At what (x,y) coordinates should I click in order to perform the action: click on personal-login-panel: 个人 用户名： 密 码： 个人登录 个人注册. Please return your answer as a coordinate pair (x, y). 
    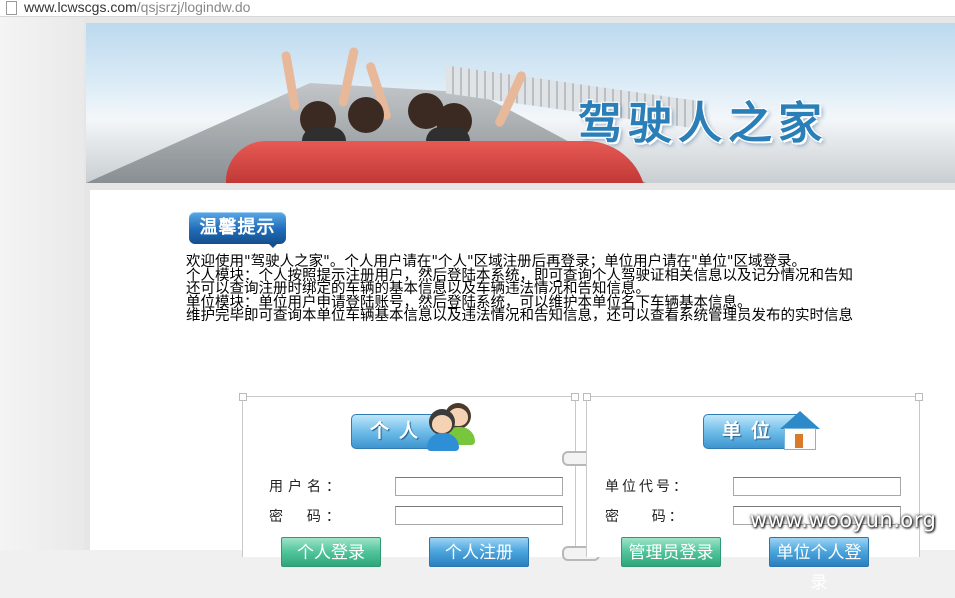
    Looking at the image, I should click on (409, 480).